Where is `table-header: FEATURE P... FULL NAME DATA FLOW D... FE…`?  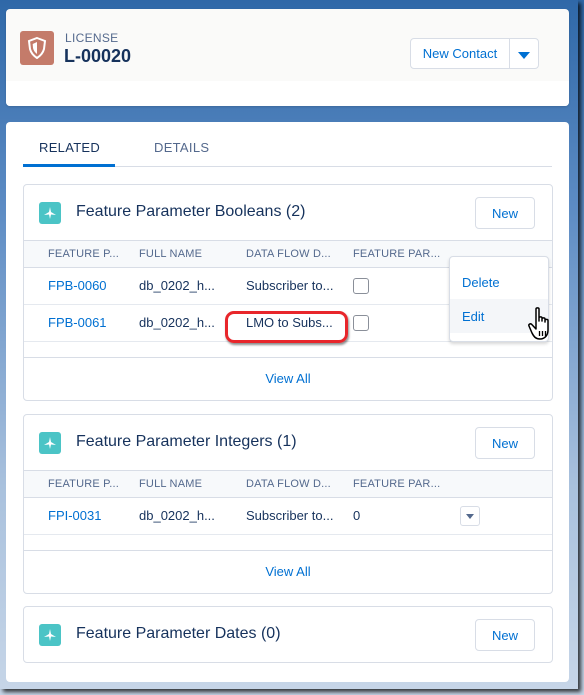
table-header: FEATURE P... FULL NAME DATA FLOW D... FE… is located at coordinates (288, 484).